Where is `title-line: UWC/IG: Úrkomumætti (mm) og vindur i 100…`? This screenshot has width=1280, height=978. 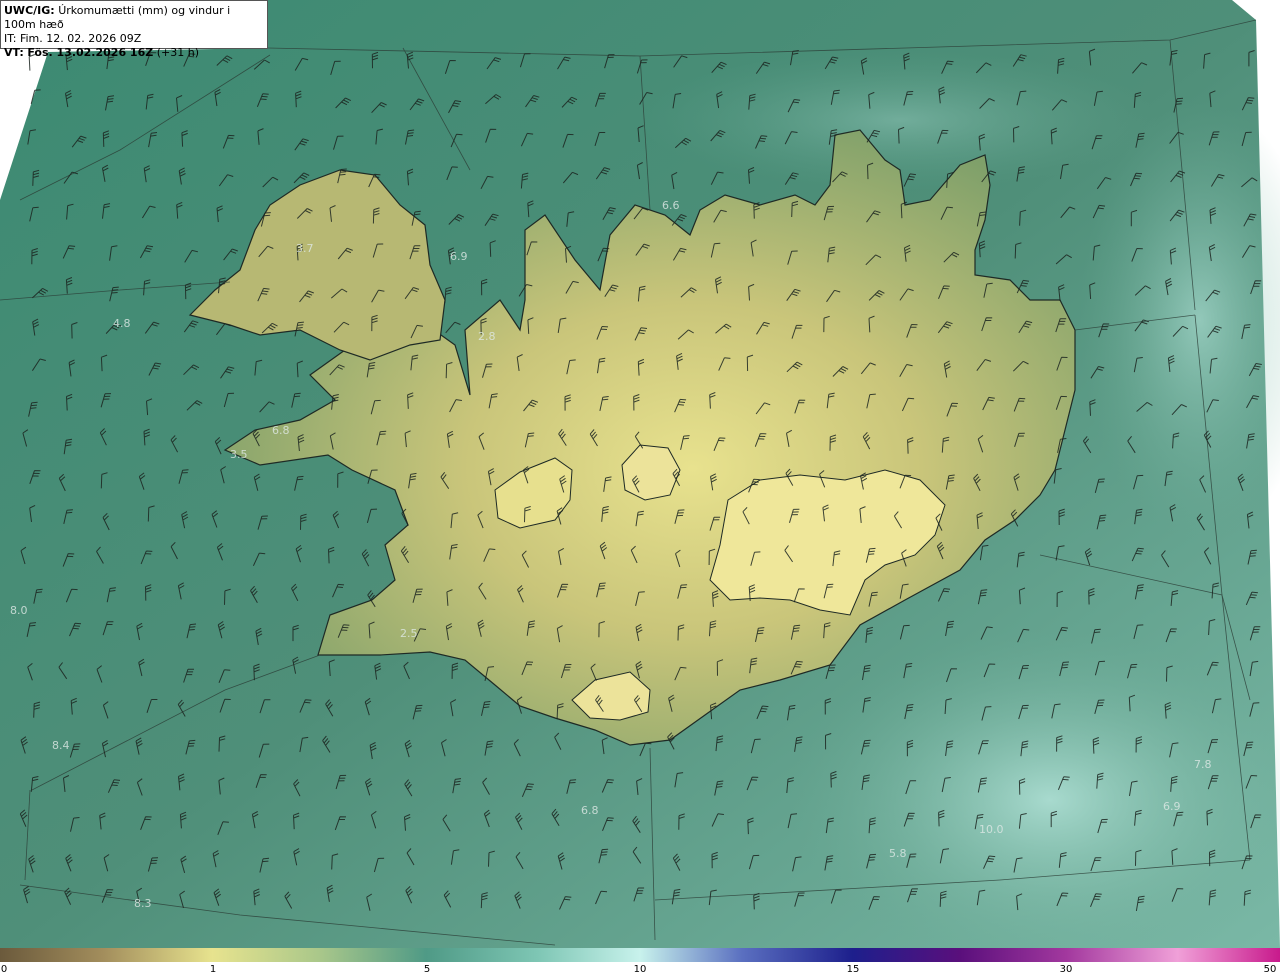 title-line: UWC/IG: Úrkomumætti (mm) og vindur i 100… is located at coordinates (134, 18).